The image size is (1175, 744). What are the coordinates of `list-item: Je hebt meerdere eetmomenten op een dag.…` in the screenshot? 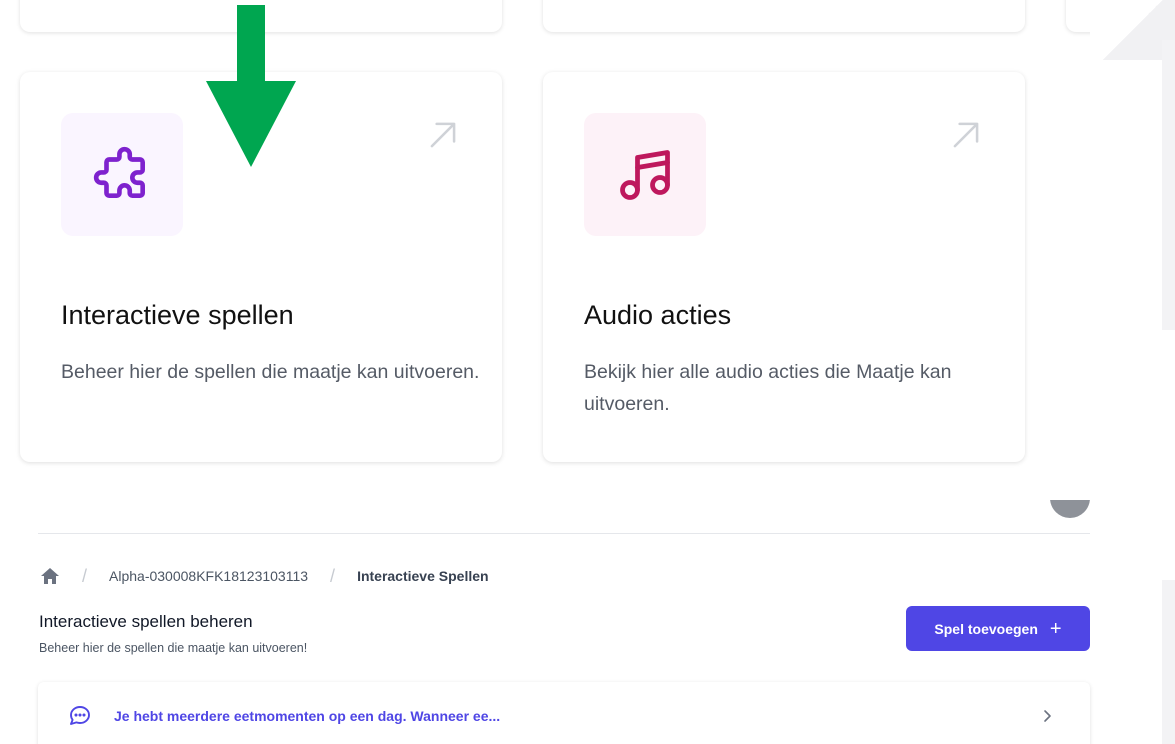 It's located at (564, 713).